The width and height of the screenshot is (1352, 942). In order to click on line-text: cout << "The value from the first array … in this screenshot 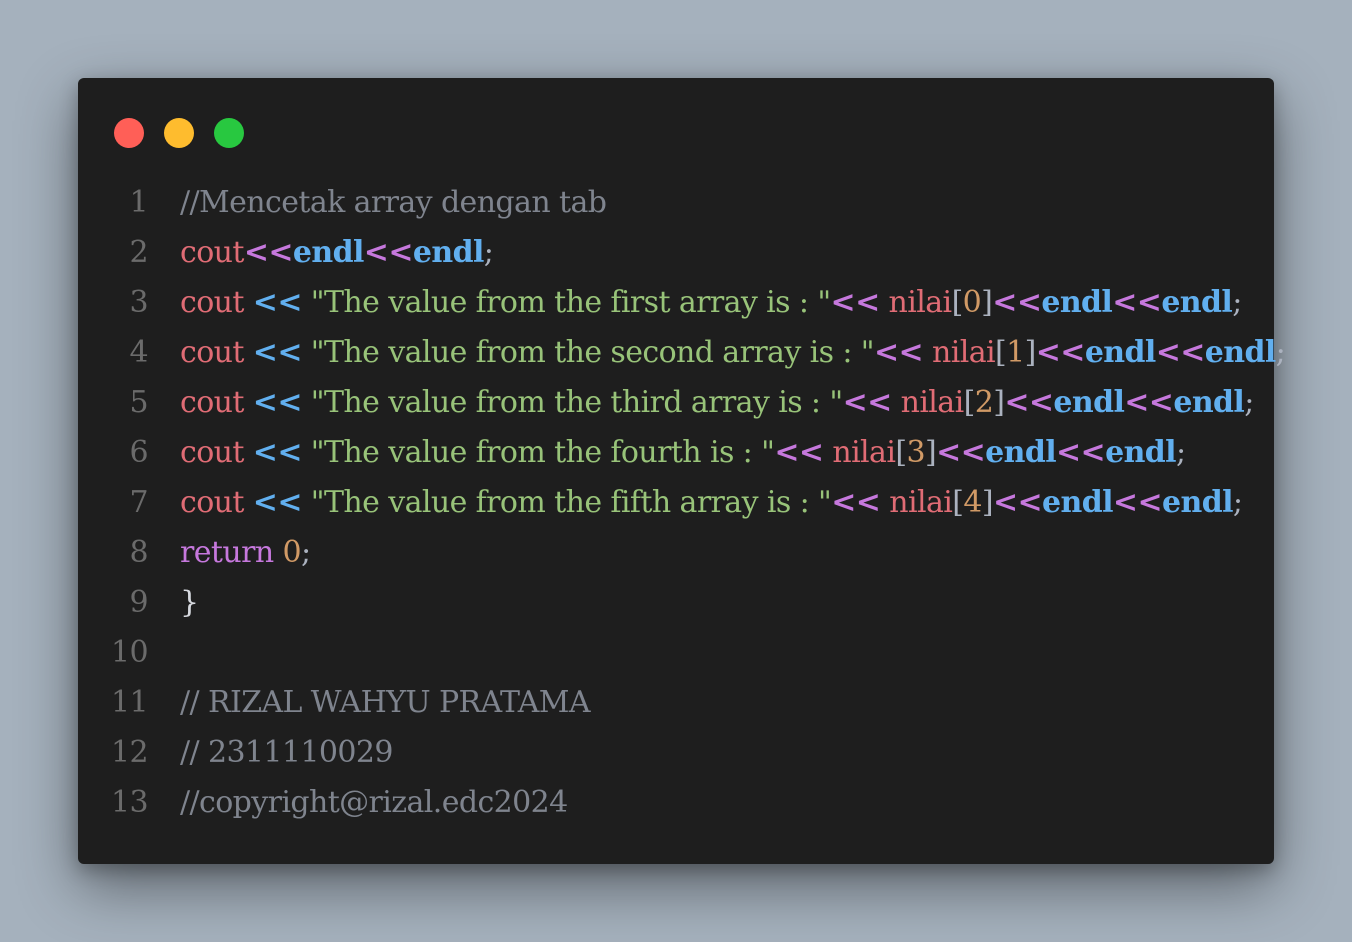, I will do `click(711, 303)`.